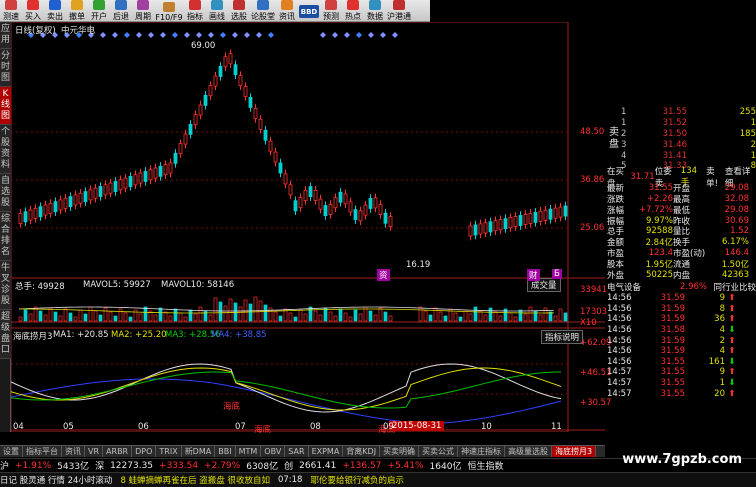  Describe the element at coordinates (533, 275) in the screenshot. I see `news-badge-2: 财` at that location.